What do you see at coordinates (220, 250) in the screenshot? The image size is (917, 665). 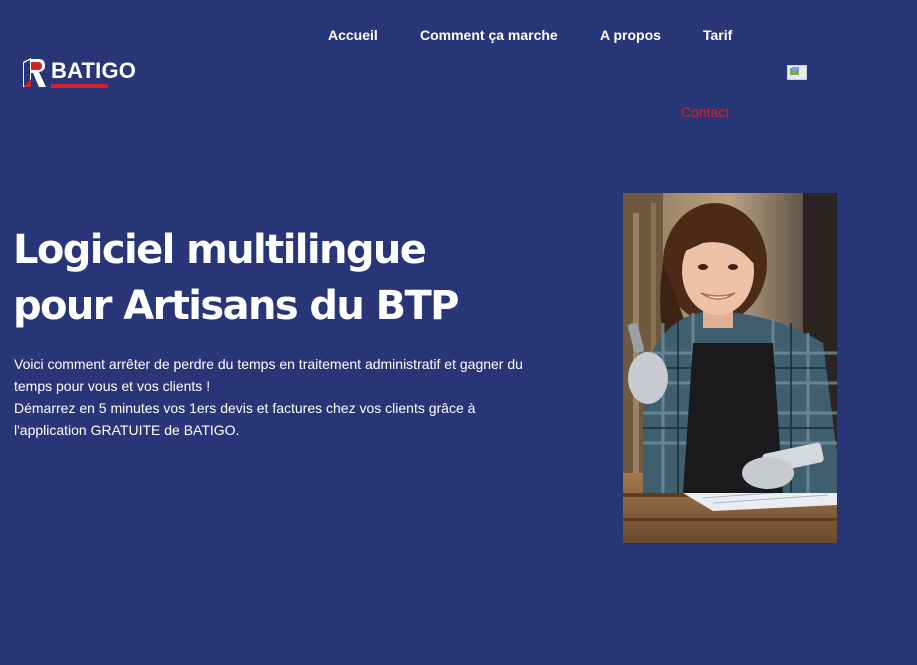 I see `hero-title-line-1: Logiciel multilingue` at bounding box center [220, 250].